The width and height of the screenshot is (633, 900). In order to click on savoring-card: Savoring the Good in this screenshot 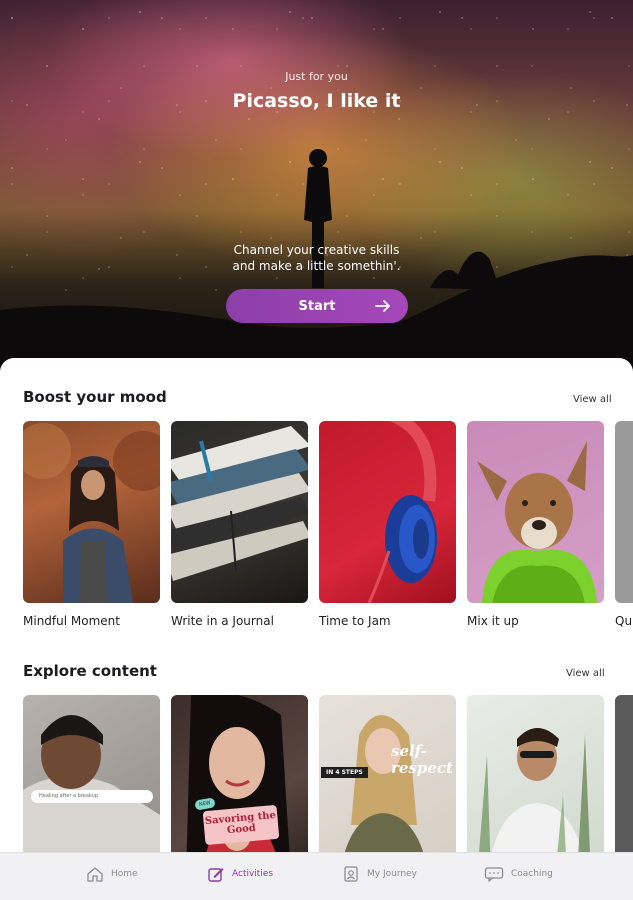, I will do `click(241, 825)`.